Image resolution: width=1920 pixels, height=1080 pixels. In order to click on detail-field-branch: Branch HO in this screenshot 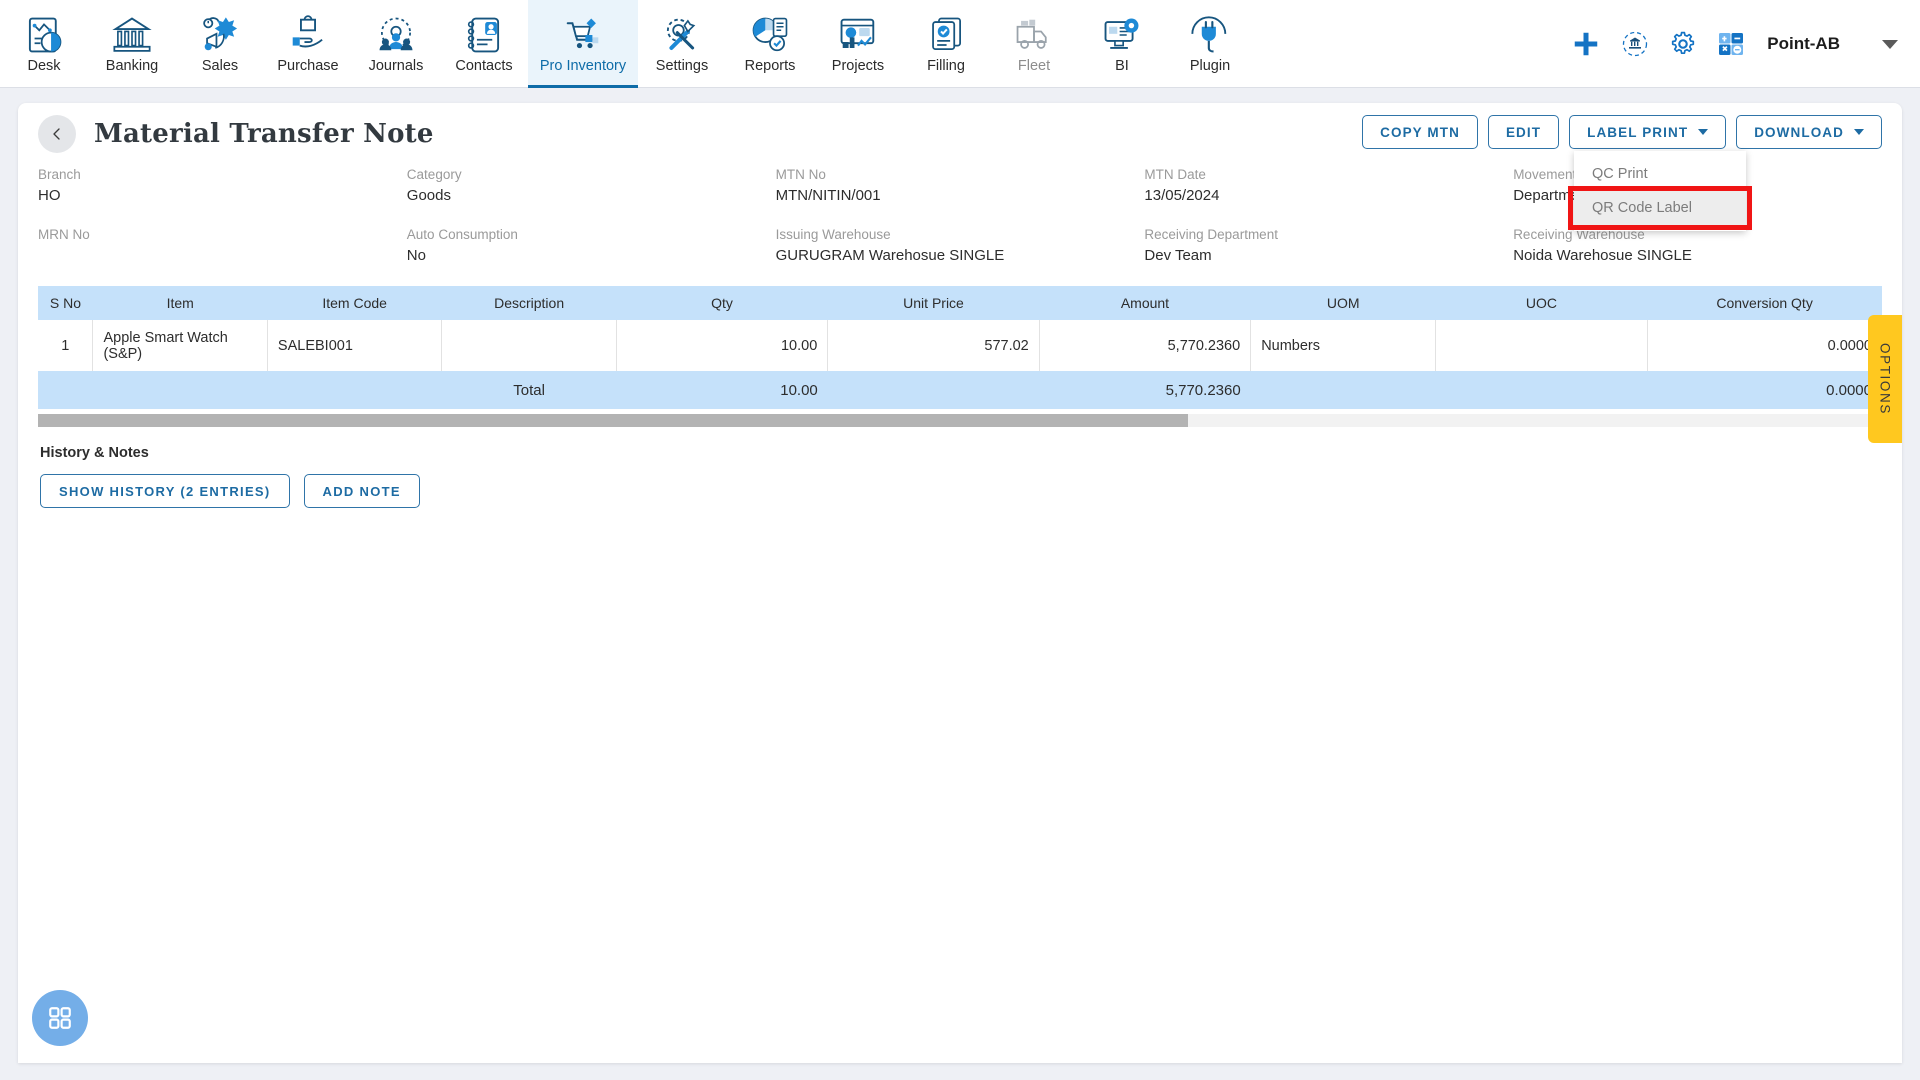, I will do `click(222, 186)`.